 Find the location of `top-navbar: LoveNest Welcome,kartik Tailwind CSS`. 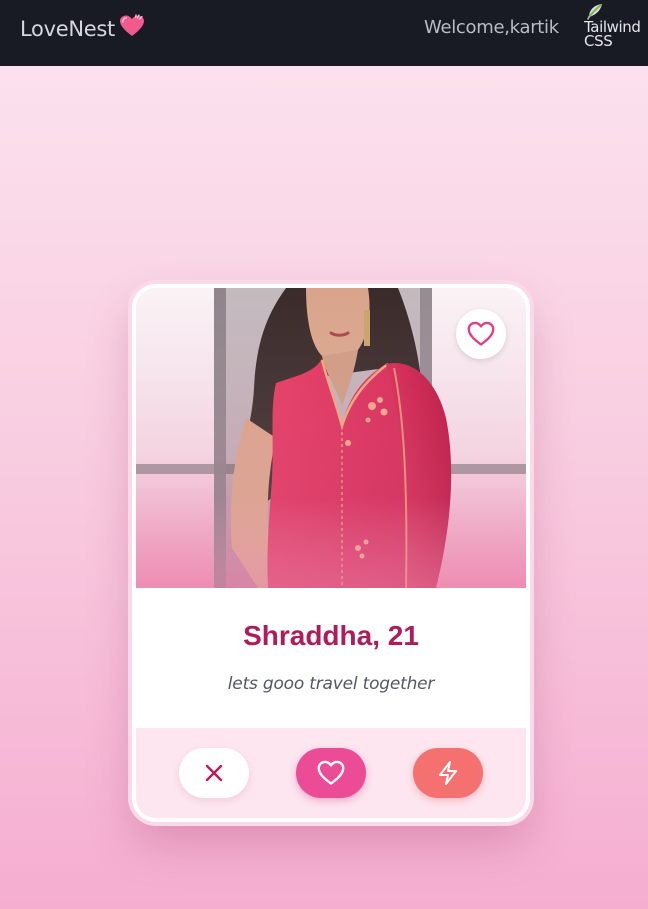

top-navbar: LoveNest Welcome,kartik Tailwind CSS is located at coordinates (324, 33).